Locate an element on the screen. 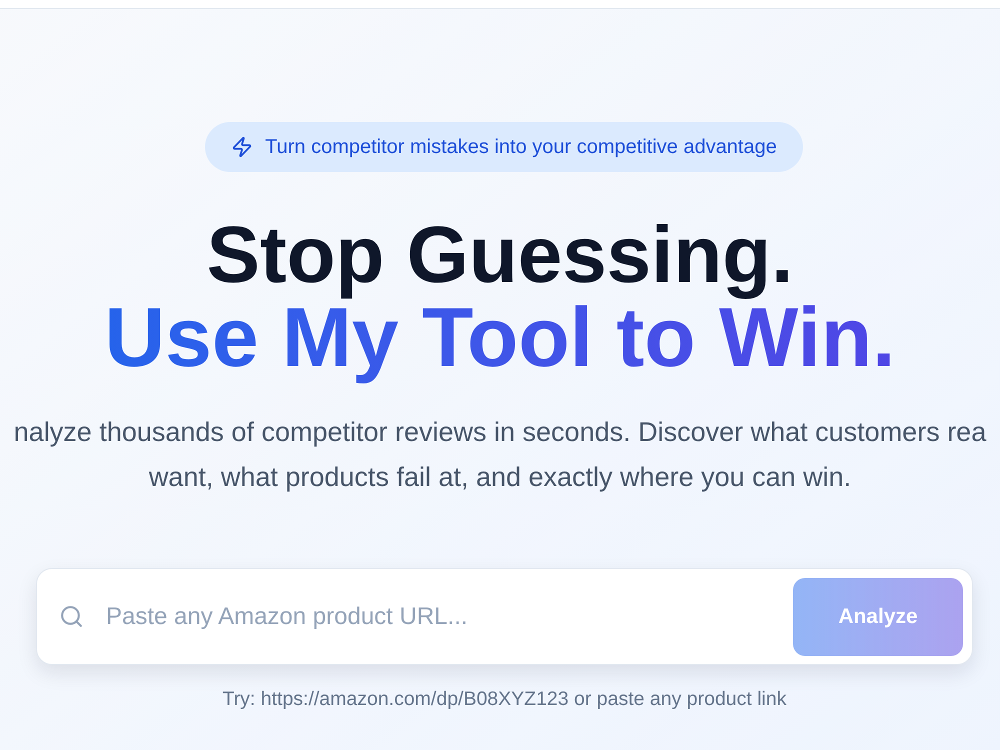 The width and height of the screenshot is (1000, 750). lightning-icon is located at coordinates (242, 147).